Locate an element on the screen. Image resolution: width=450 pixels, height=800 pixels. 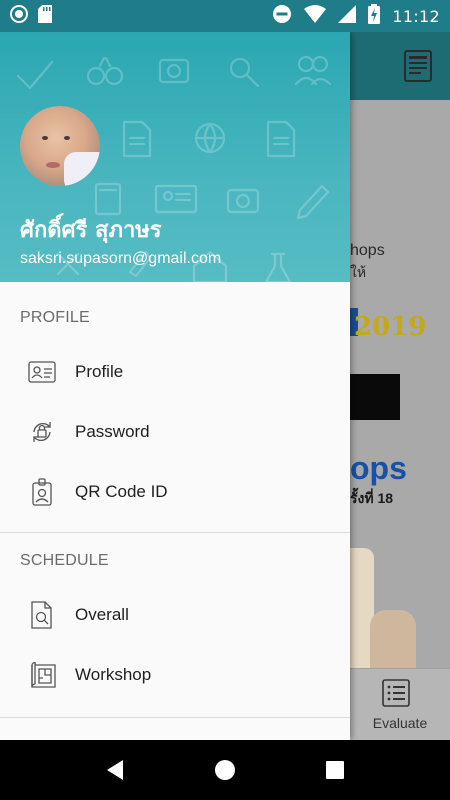
lock-refresh-icon is located at coordinates (42, 432).